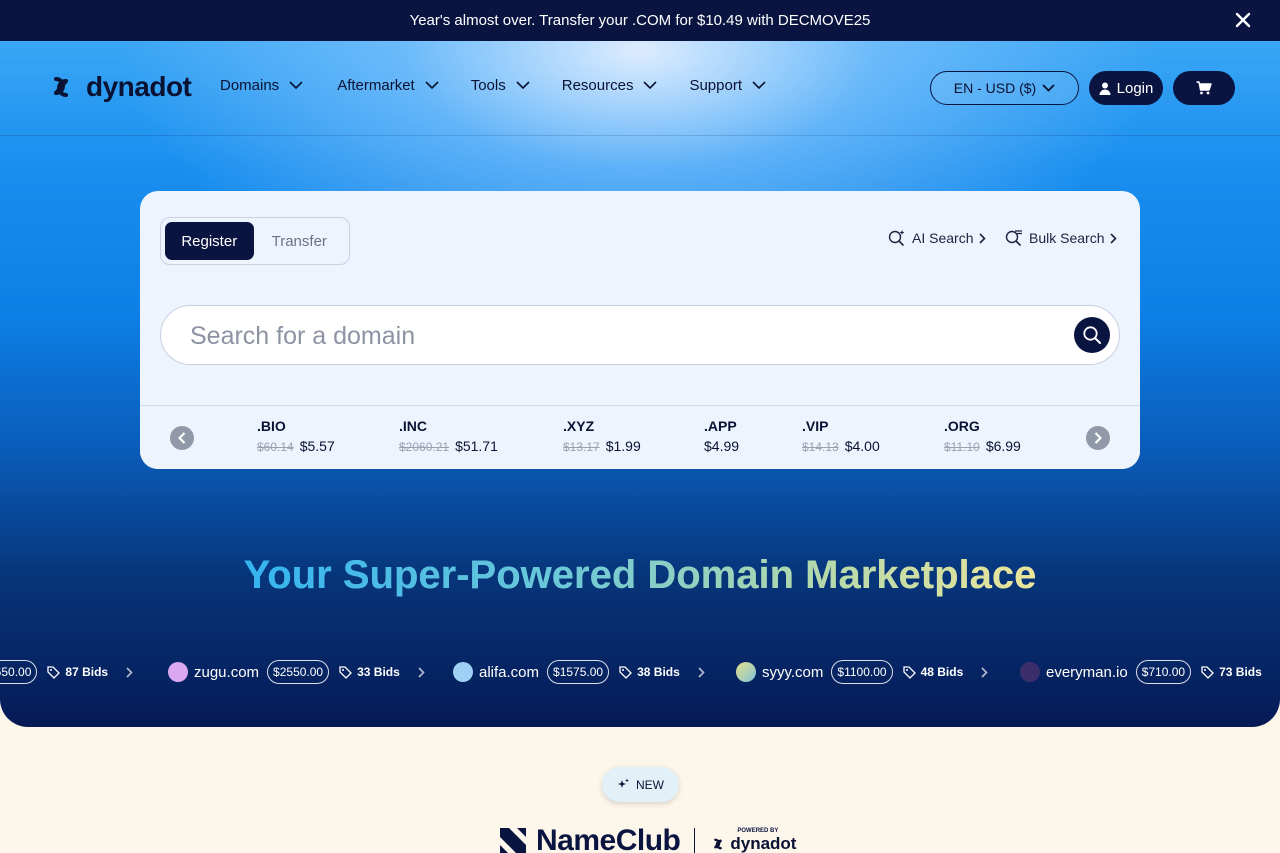 The height and width of the screenshot is (853, 1280). What do you see at coordinates (1243, 20) in the screenshot?
I see `close-icon` at bounding box center [1243, 20].